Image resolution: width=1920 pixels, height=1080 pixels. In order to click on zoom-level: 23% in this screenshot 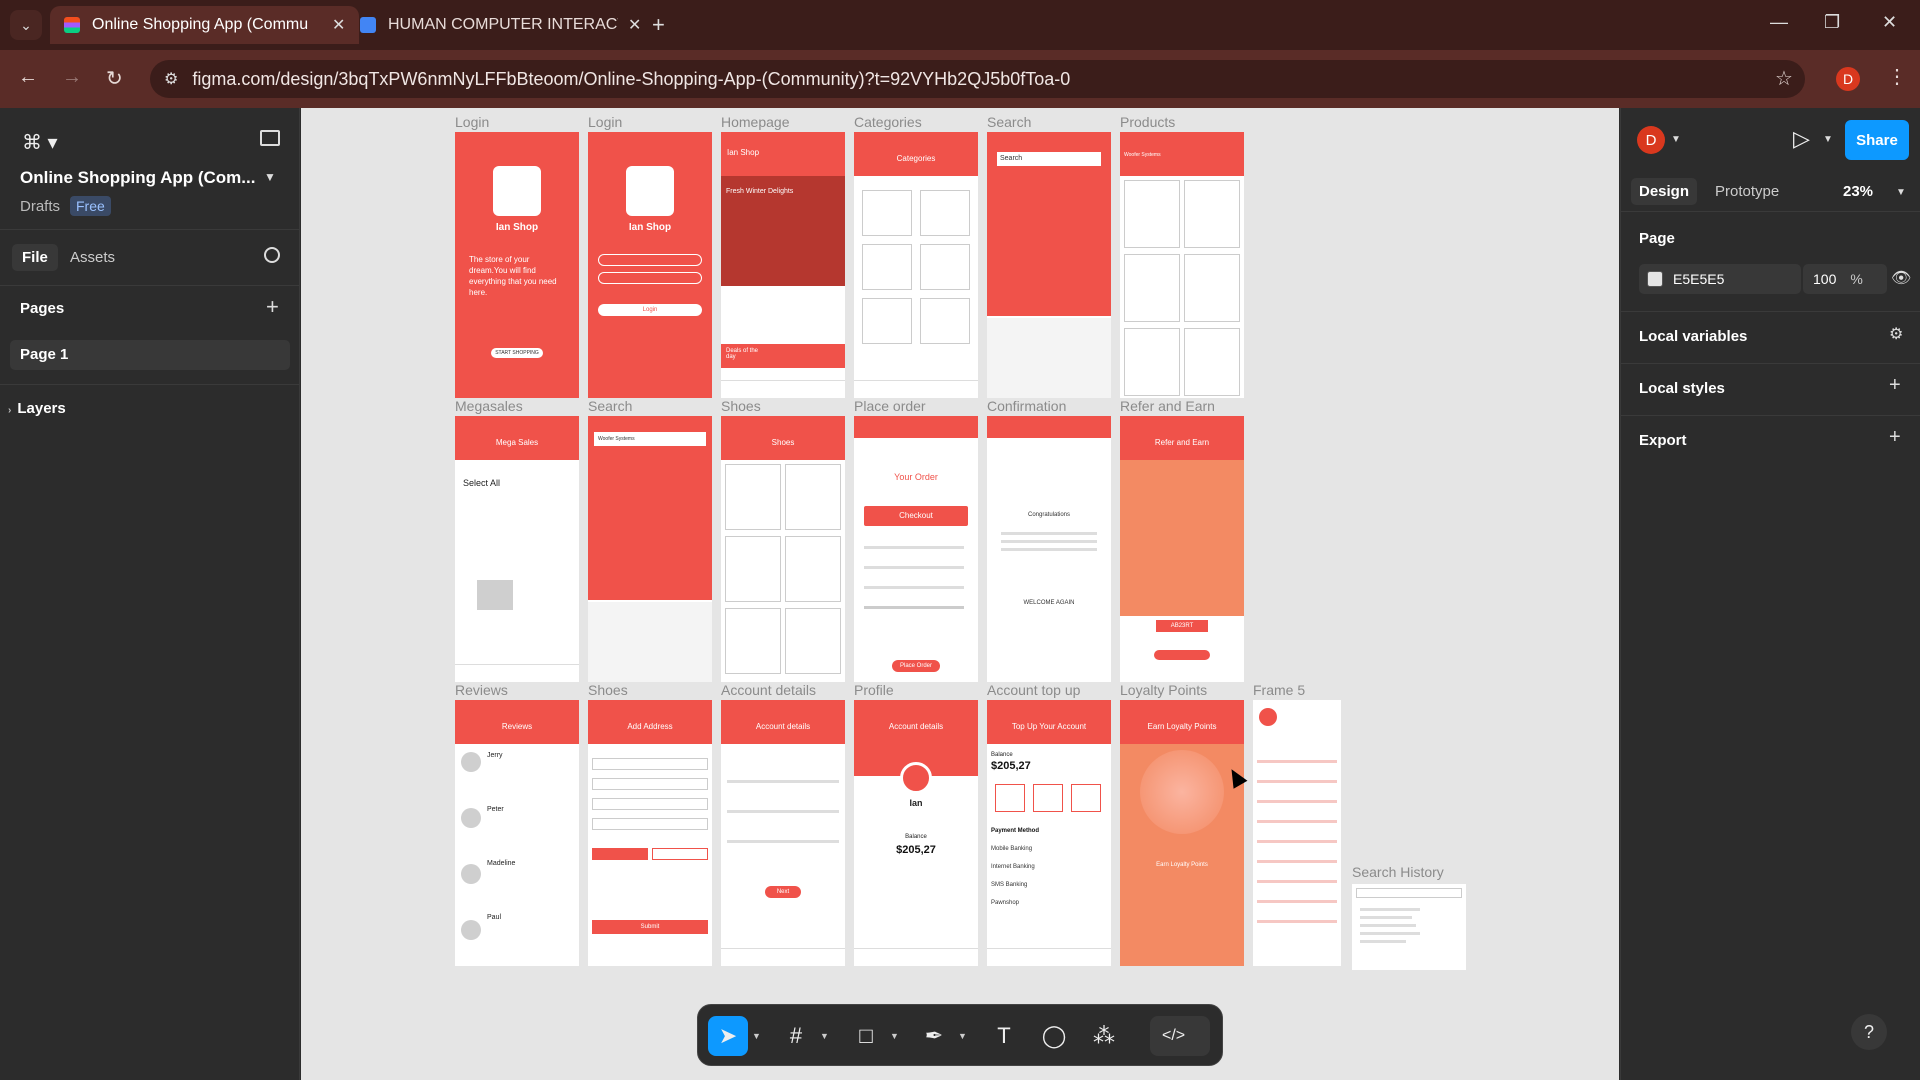, I will do `click(1858, 191)`.